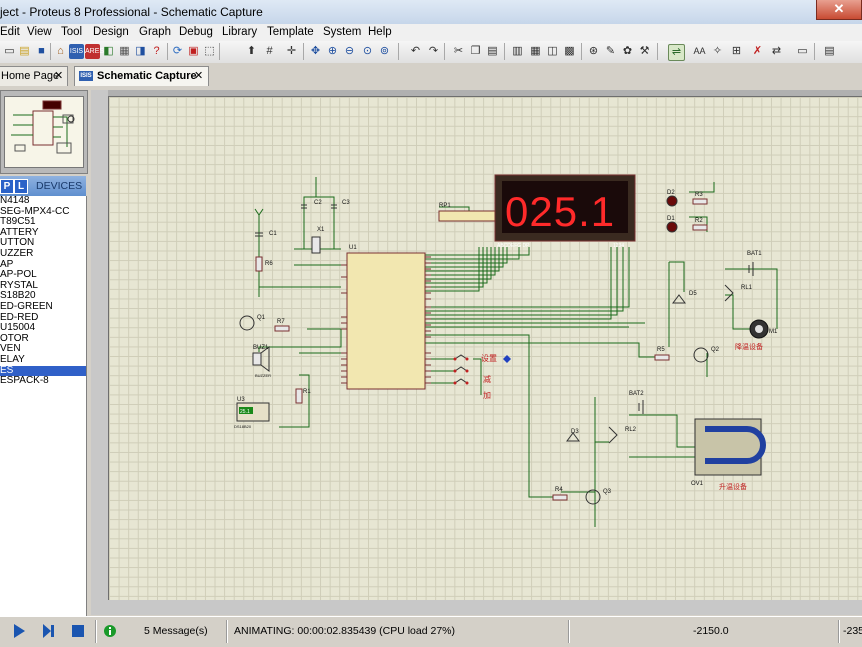  I want to click on message-count: 5 Message(s), so click(176, 631).